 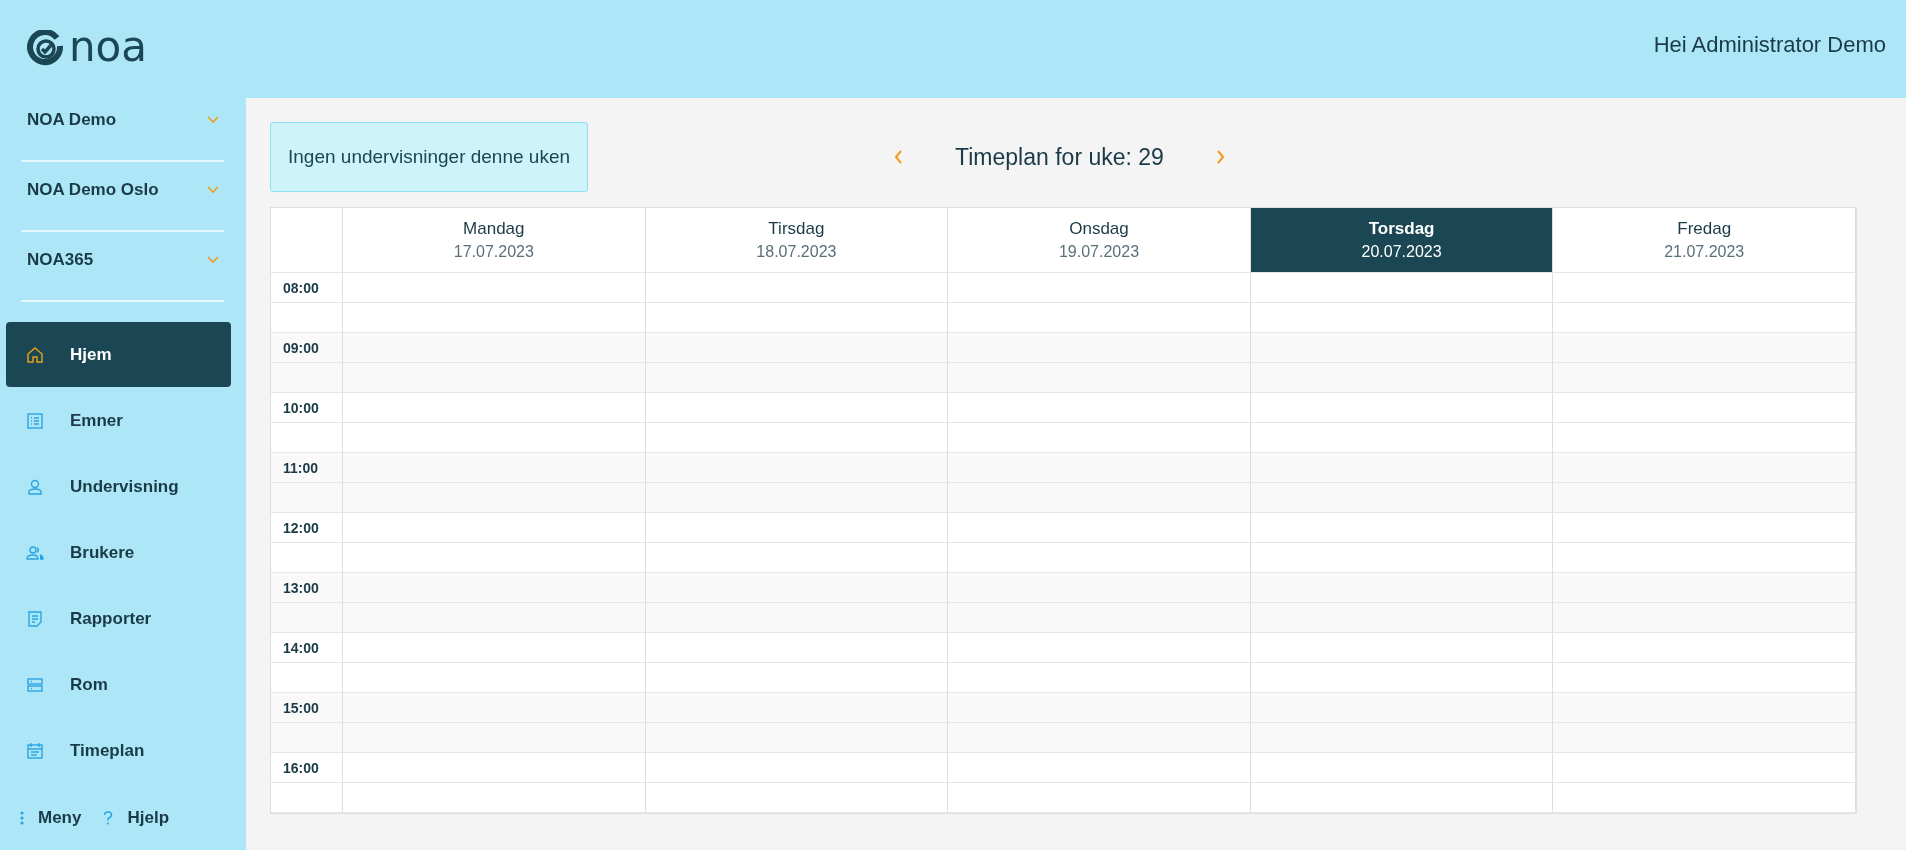 What do you see at coordinates (108, 818) in the screenshot?
I see `help-icon` at bounding box center [108, 818].